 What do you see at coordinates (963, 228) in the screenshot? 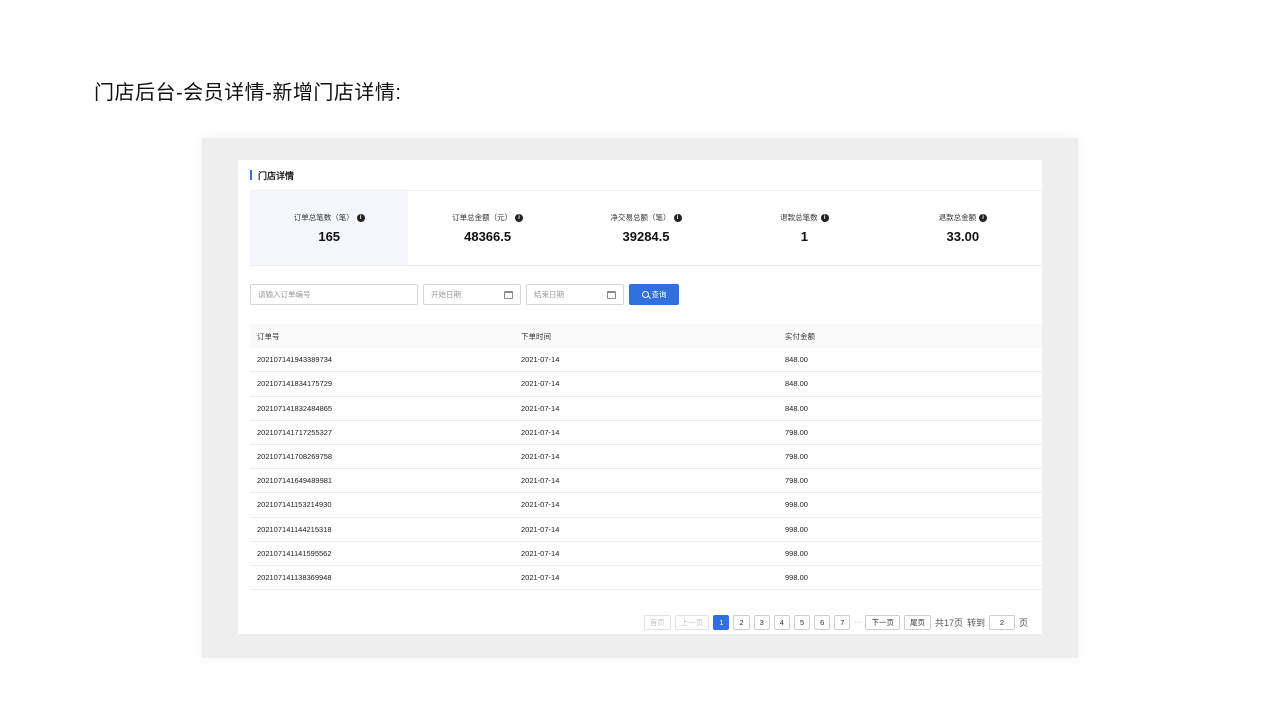
I see `stat-refund-amount: 退款总金额 i 33.00` at bounding box center [963, 228].